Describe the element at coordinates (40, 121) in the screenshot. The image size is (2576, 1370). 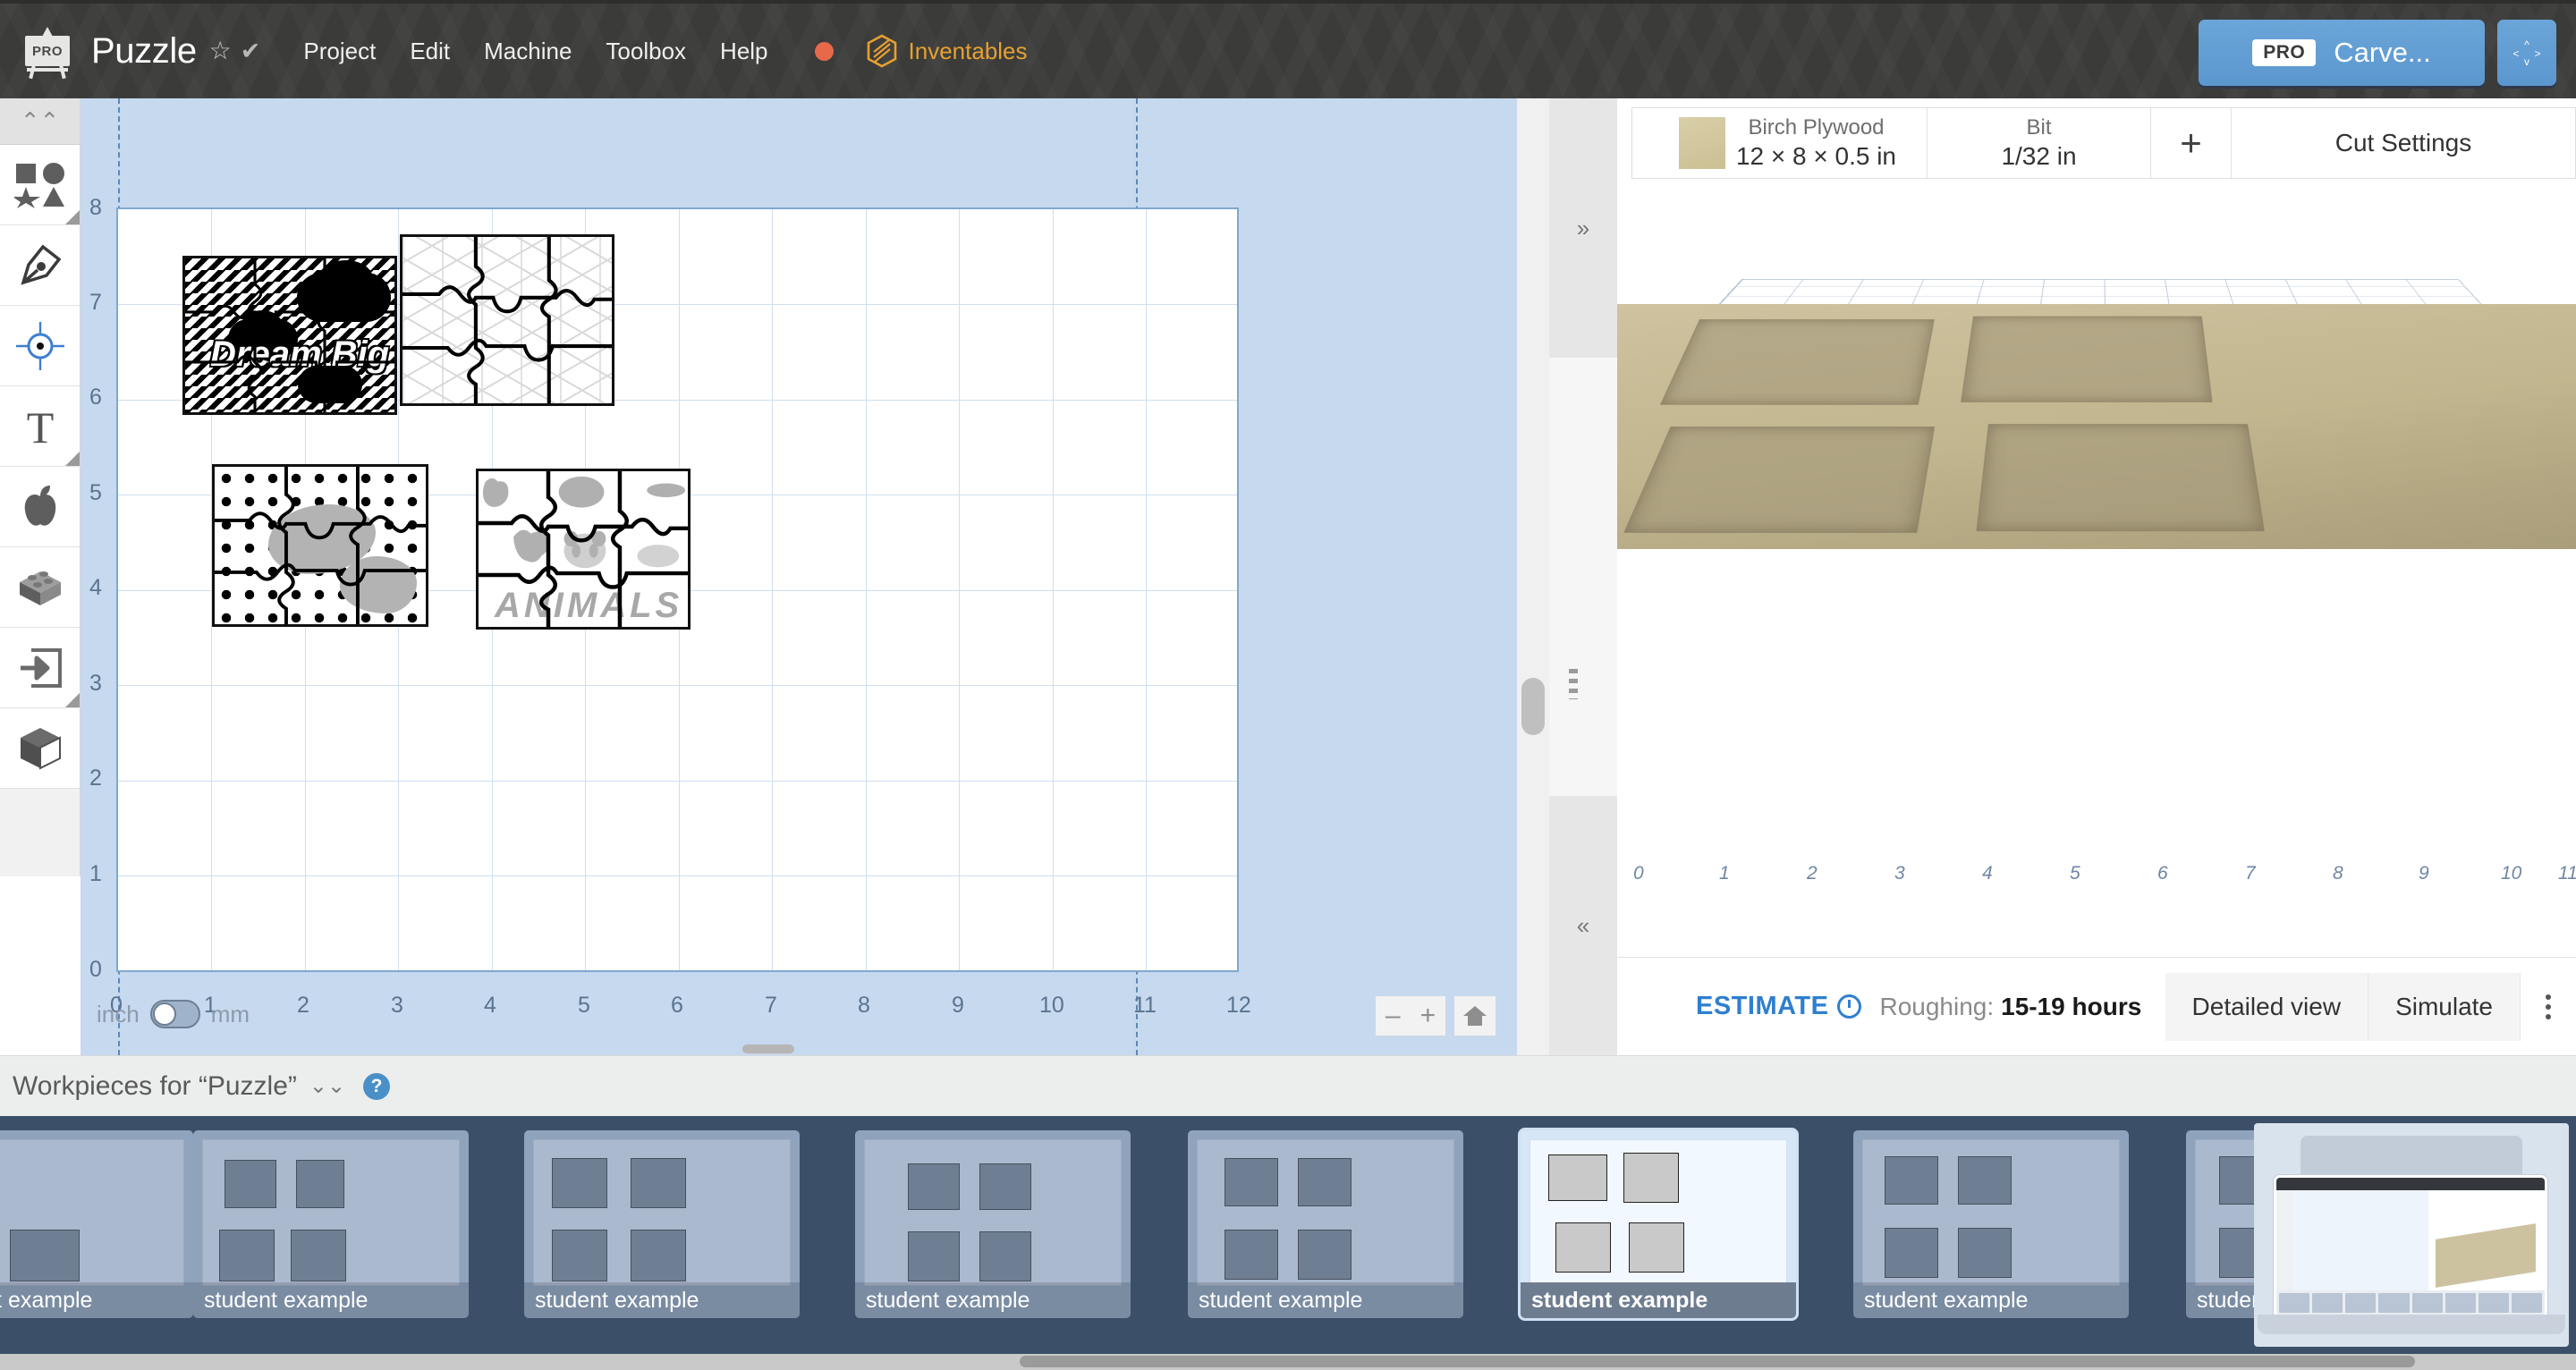
I see `toolbar-collapse-button: ⌃⌃` at that location.